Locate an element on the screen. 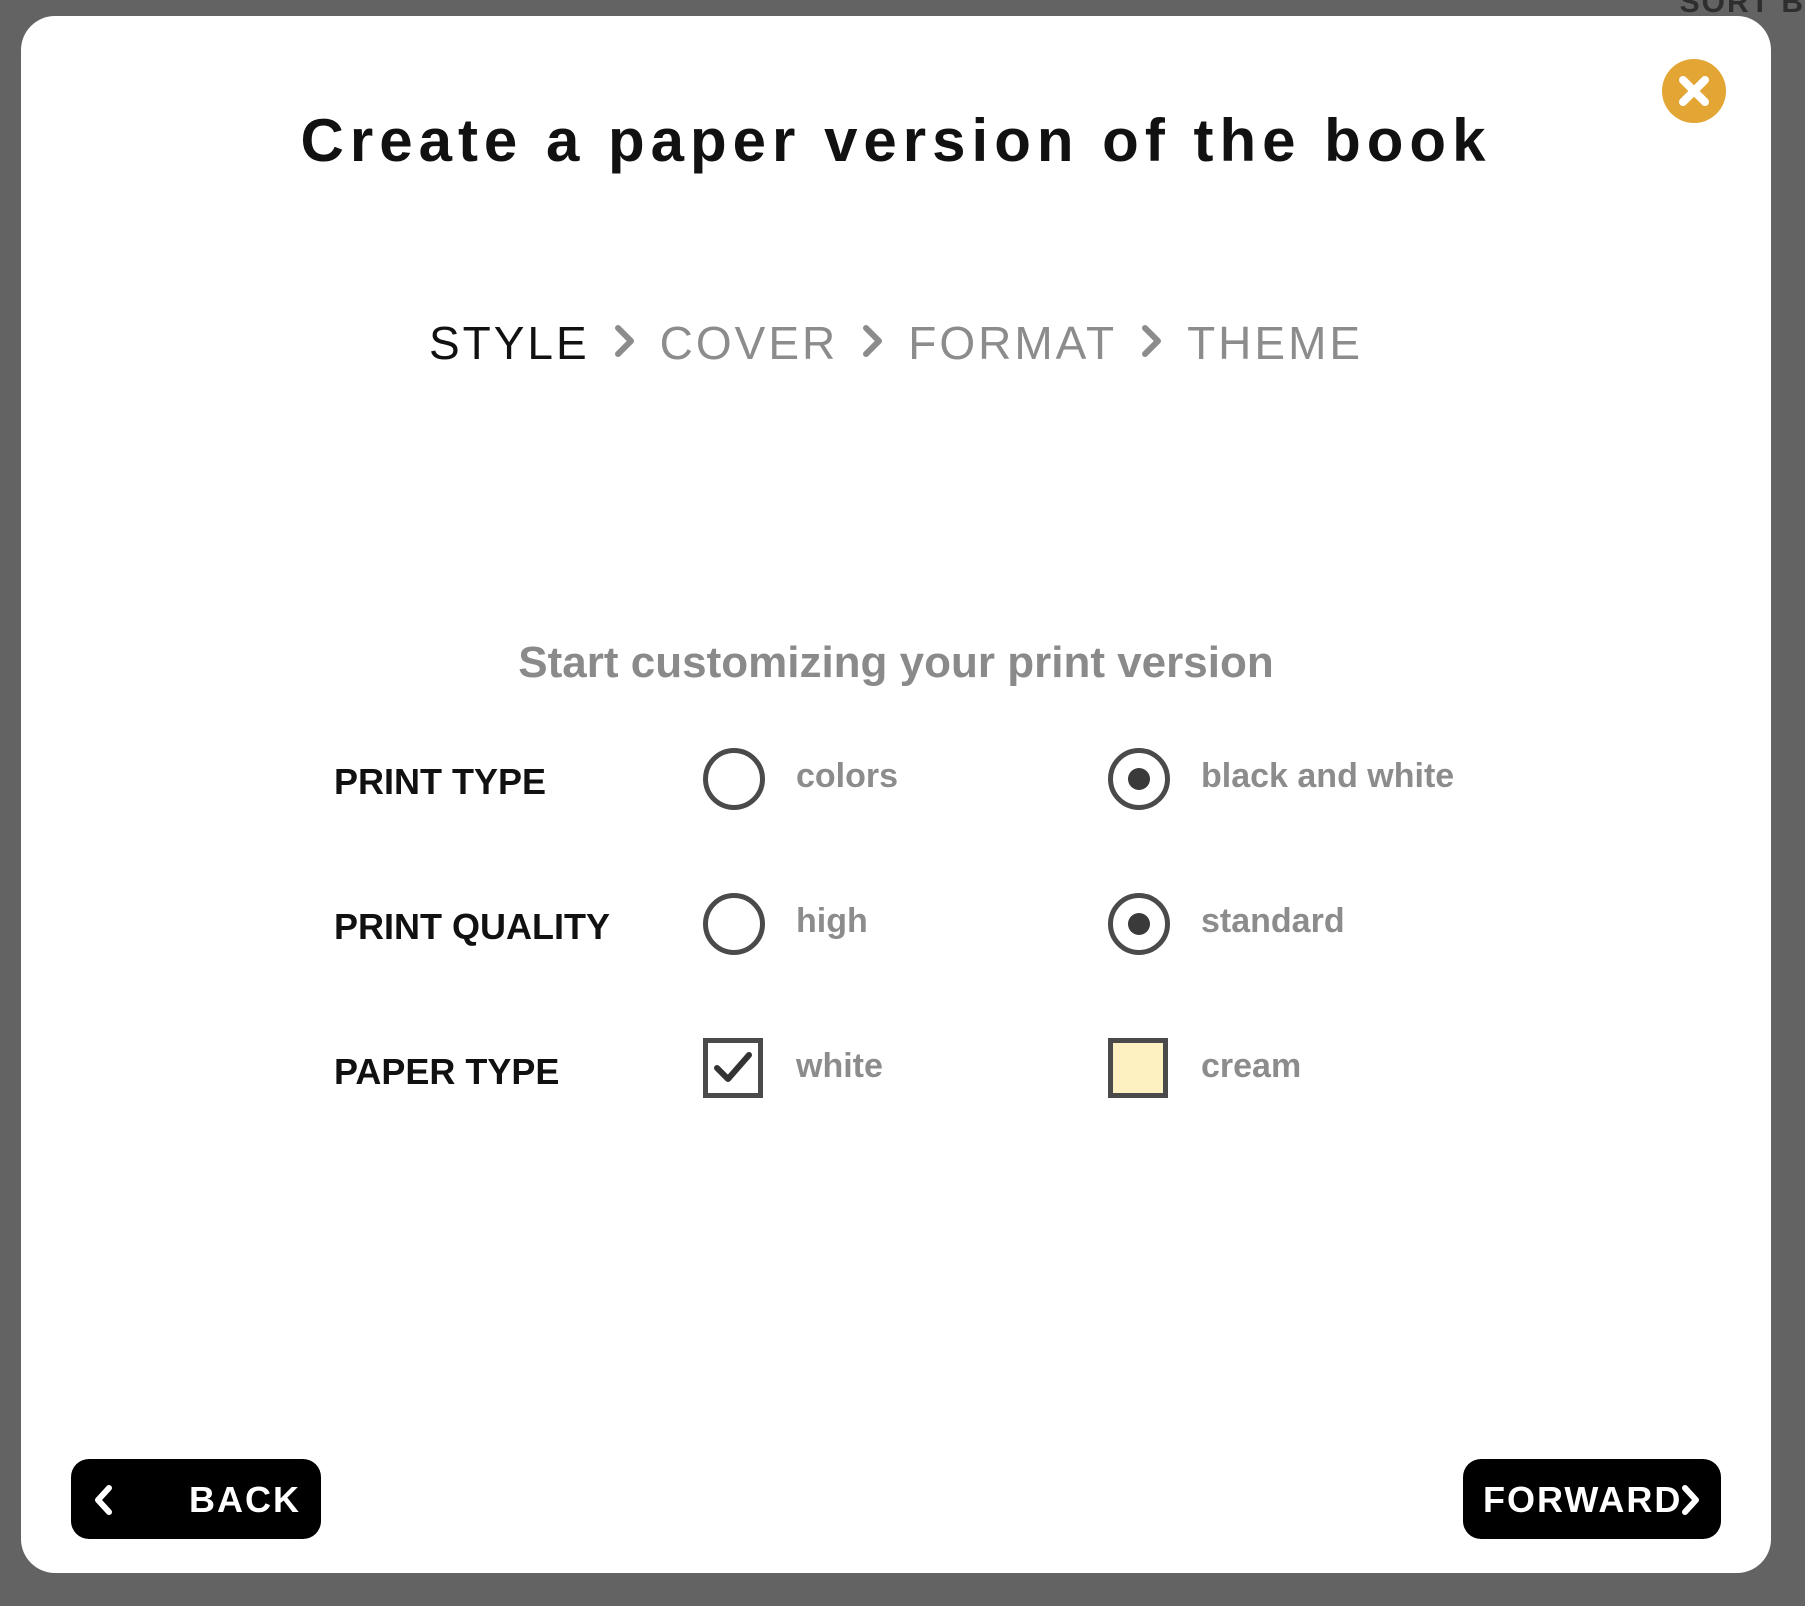  option-label: white is located at coordinates (839, 1066).